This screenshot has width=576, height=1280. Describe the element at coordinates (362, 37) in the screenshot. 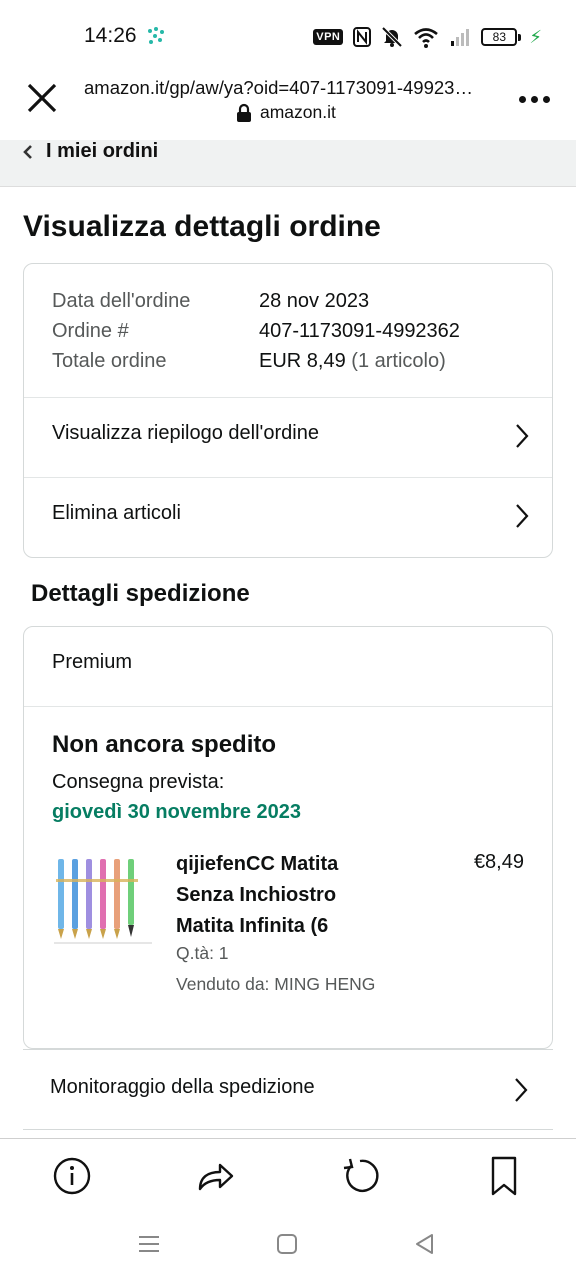

I see `nfc-icon` at that location.